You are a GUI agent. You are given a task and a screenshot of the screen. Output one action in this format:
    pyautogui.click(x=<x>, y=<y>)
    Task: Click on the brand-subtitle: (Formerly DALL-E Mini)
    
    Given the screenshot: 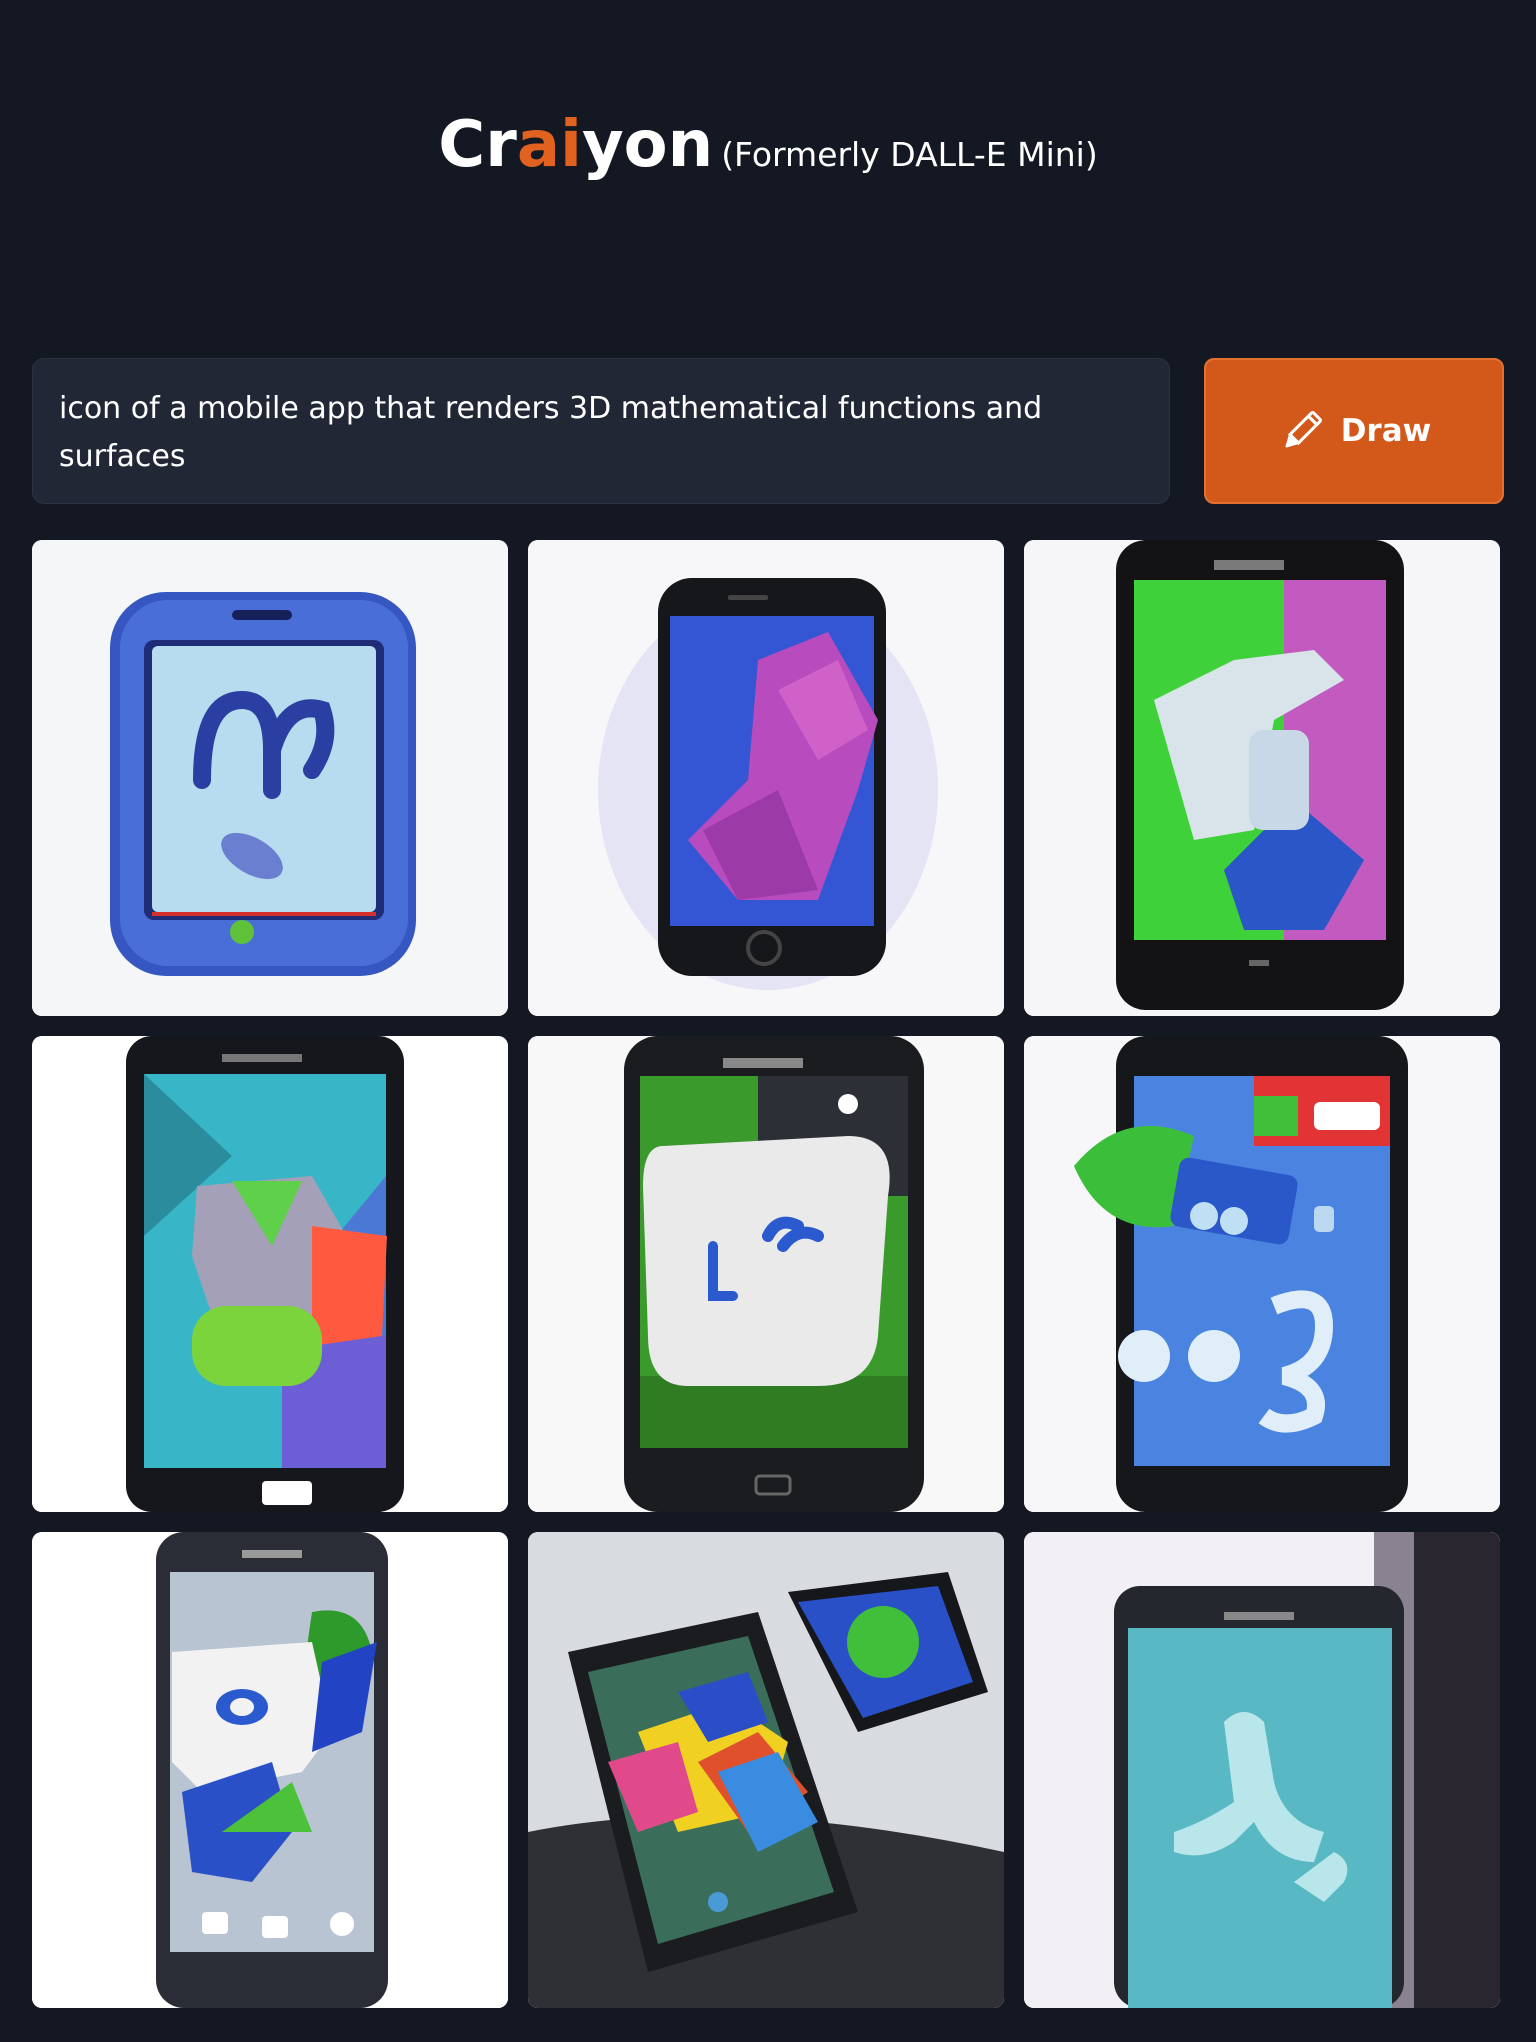 What is the action you would take?
    pyautogui.click(x=909, y=154)
    